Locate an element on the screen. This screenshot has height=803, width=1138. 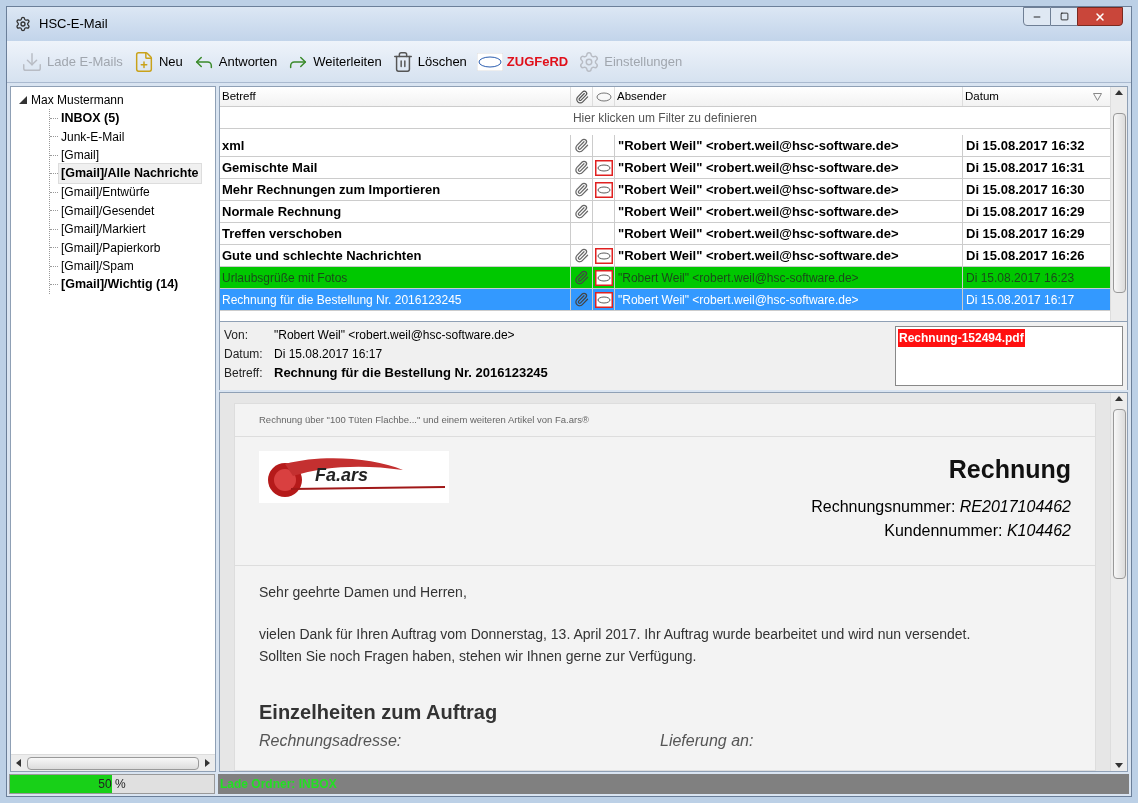
shipping-label: Lieferung an: is located at coordinates (707, 740).